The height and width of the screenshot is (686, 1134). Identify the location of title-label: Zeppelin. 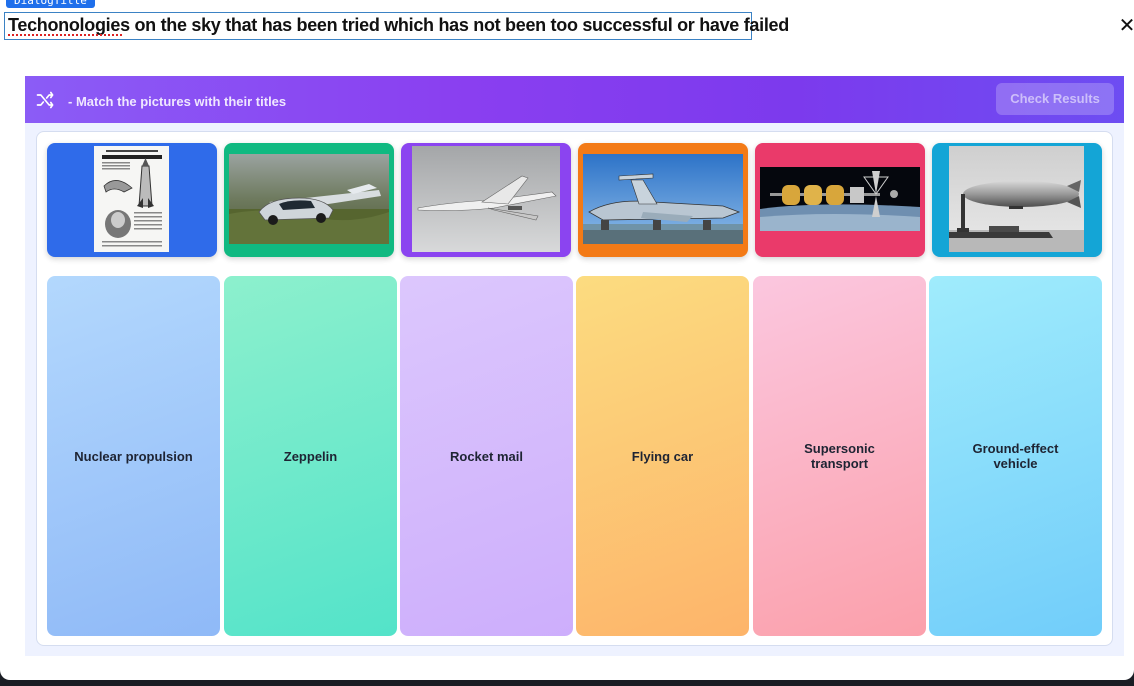
(310, 456).